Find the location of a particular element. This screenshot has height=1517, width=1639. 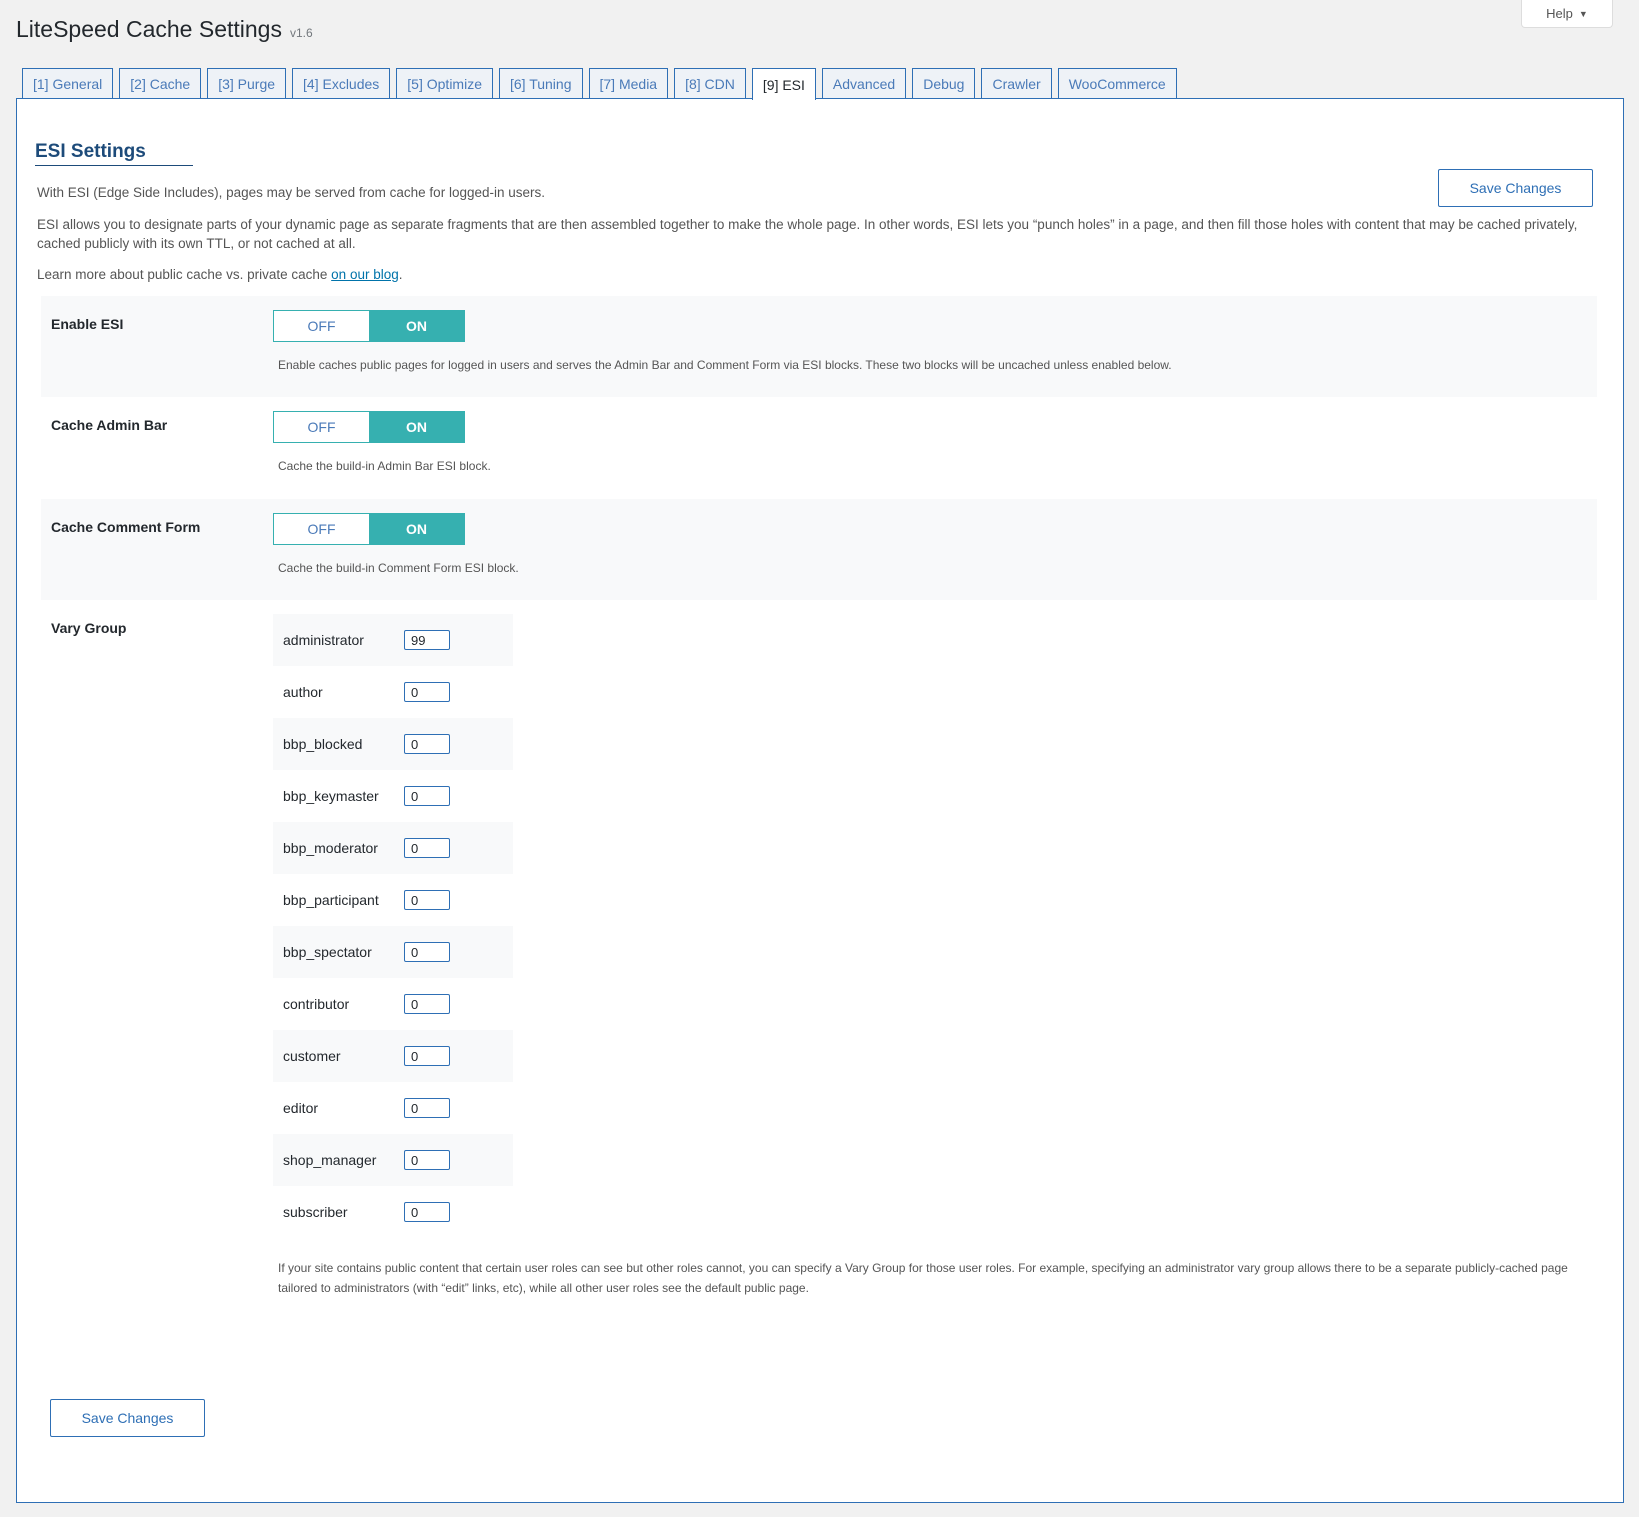

vary-group-role-label: bbp_moderator is located at coordinates (330, 848).